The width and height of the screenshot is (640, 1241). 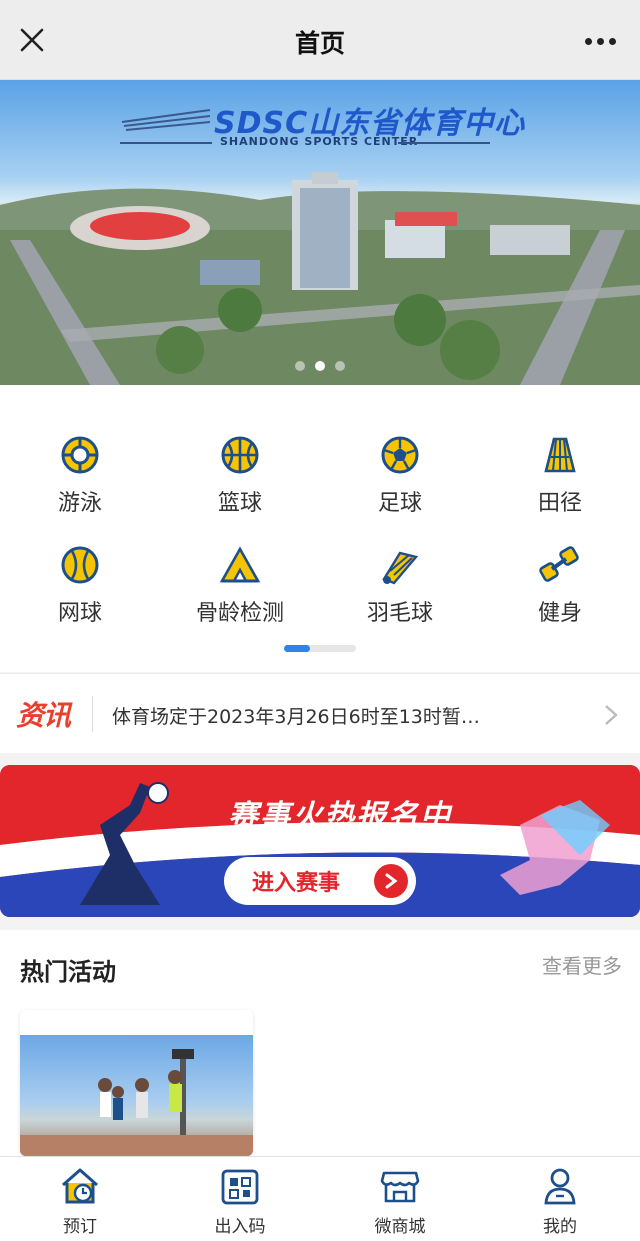 I want to click on banner-logo-subtitle: SHANDONG SPORTS CENTER, so click(x=319, y=141).